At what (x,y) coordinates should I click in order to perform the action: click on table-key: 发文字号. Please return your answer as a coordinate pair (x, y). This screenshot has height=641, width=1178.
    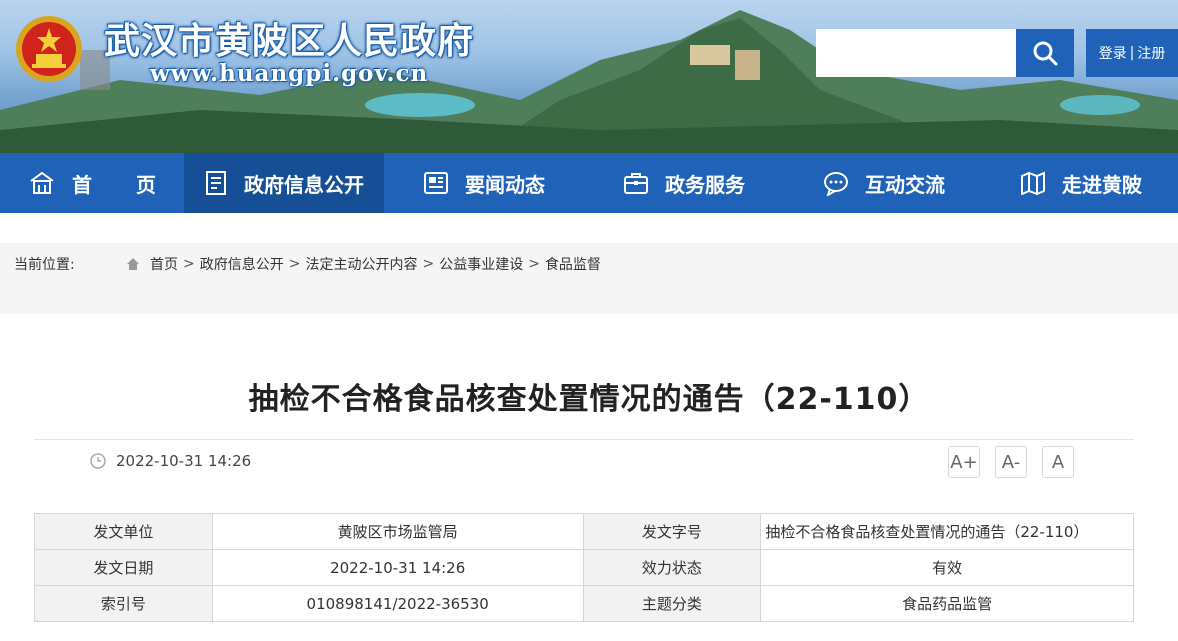
    Looking at the image, I should click on (672, 531).